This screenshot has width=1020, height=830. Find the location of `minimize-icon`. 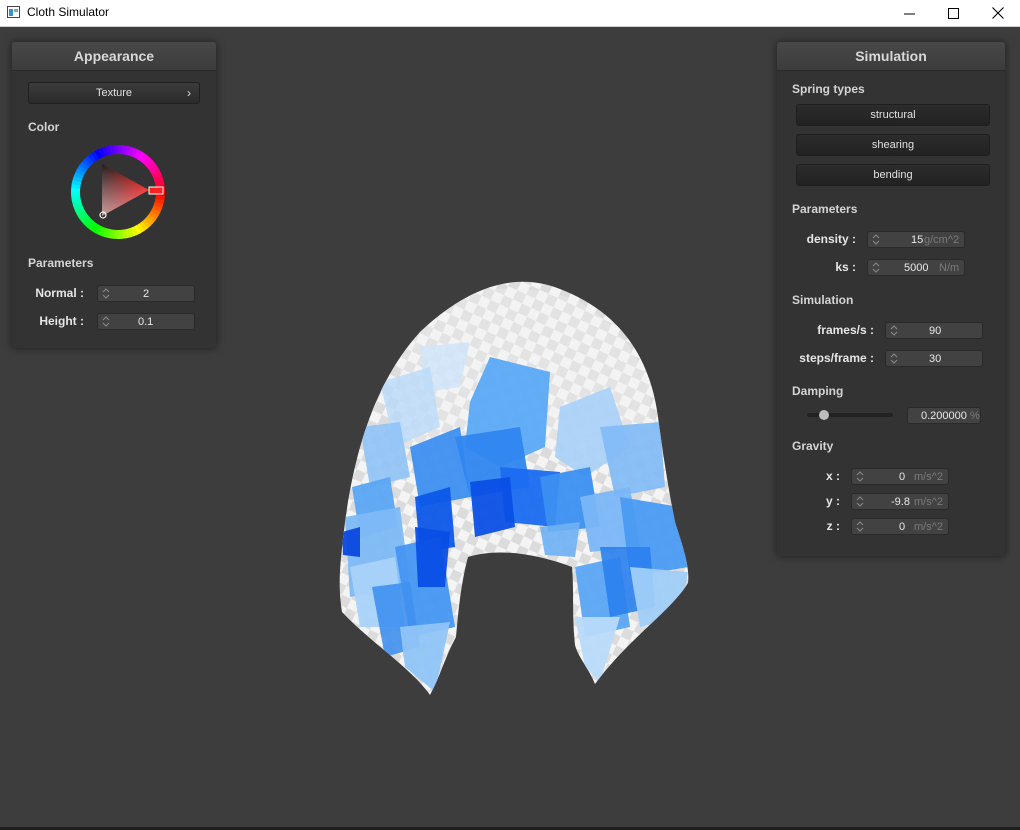

minimize-icon is located at coordinates (909, 13).